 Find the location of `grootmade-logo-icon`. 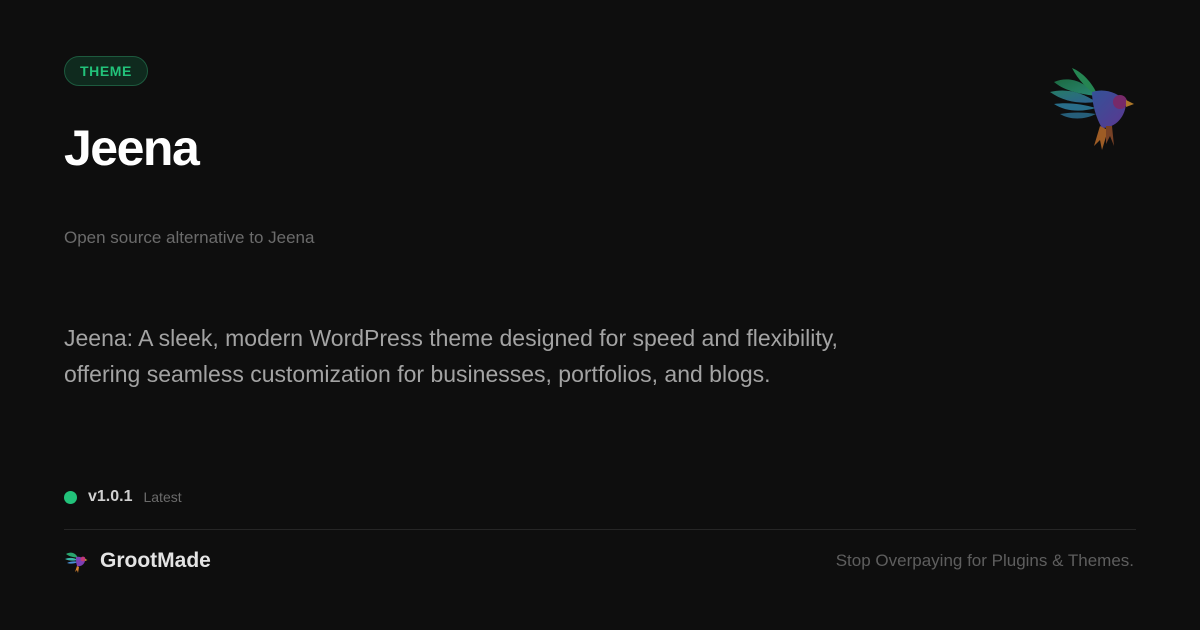

grootmade-logo-icon is located at coordinates (76, 562).